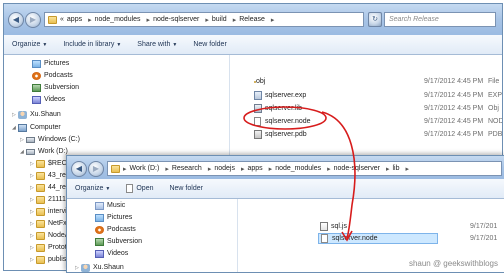 The image size is (504, 273). Describe the element at coordinates (48, 175) in the screenshot. I see `nav-item-folder: ▷ 43_rel` at that location.